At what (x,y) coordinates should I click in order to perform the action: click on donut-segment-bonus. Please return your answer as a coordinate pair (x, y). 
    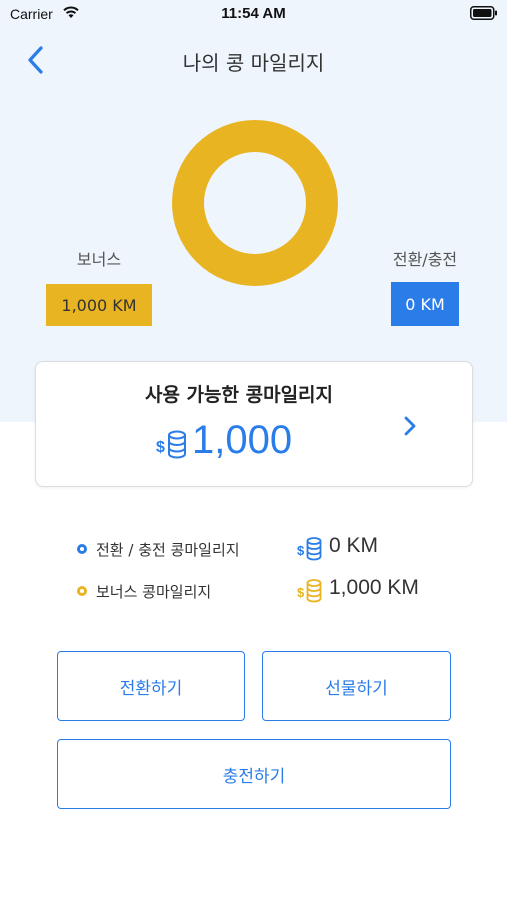
    Looking at the image, I should click on (255, 203).